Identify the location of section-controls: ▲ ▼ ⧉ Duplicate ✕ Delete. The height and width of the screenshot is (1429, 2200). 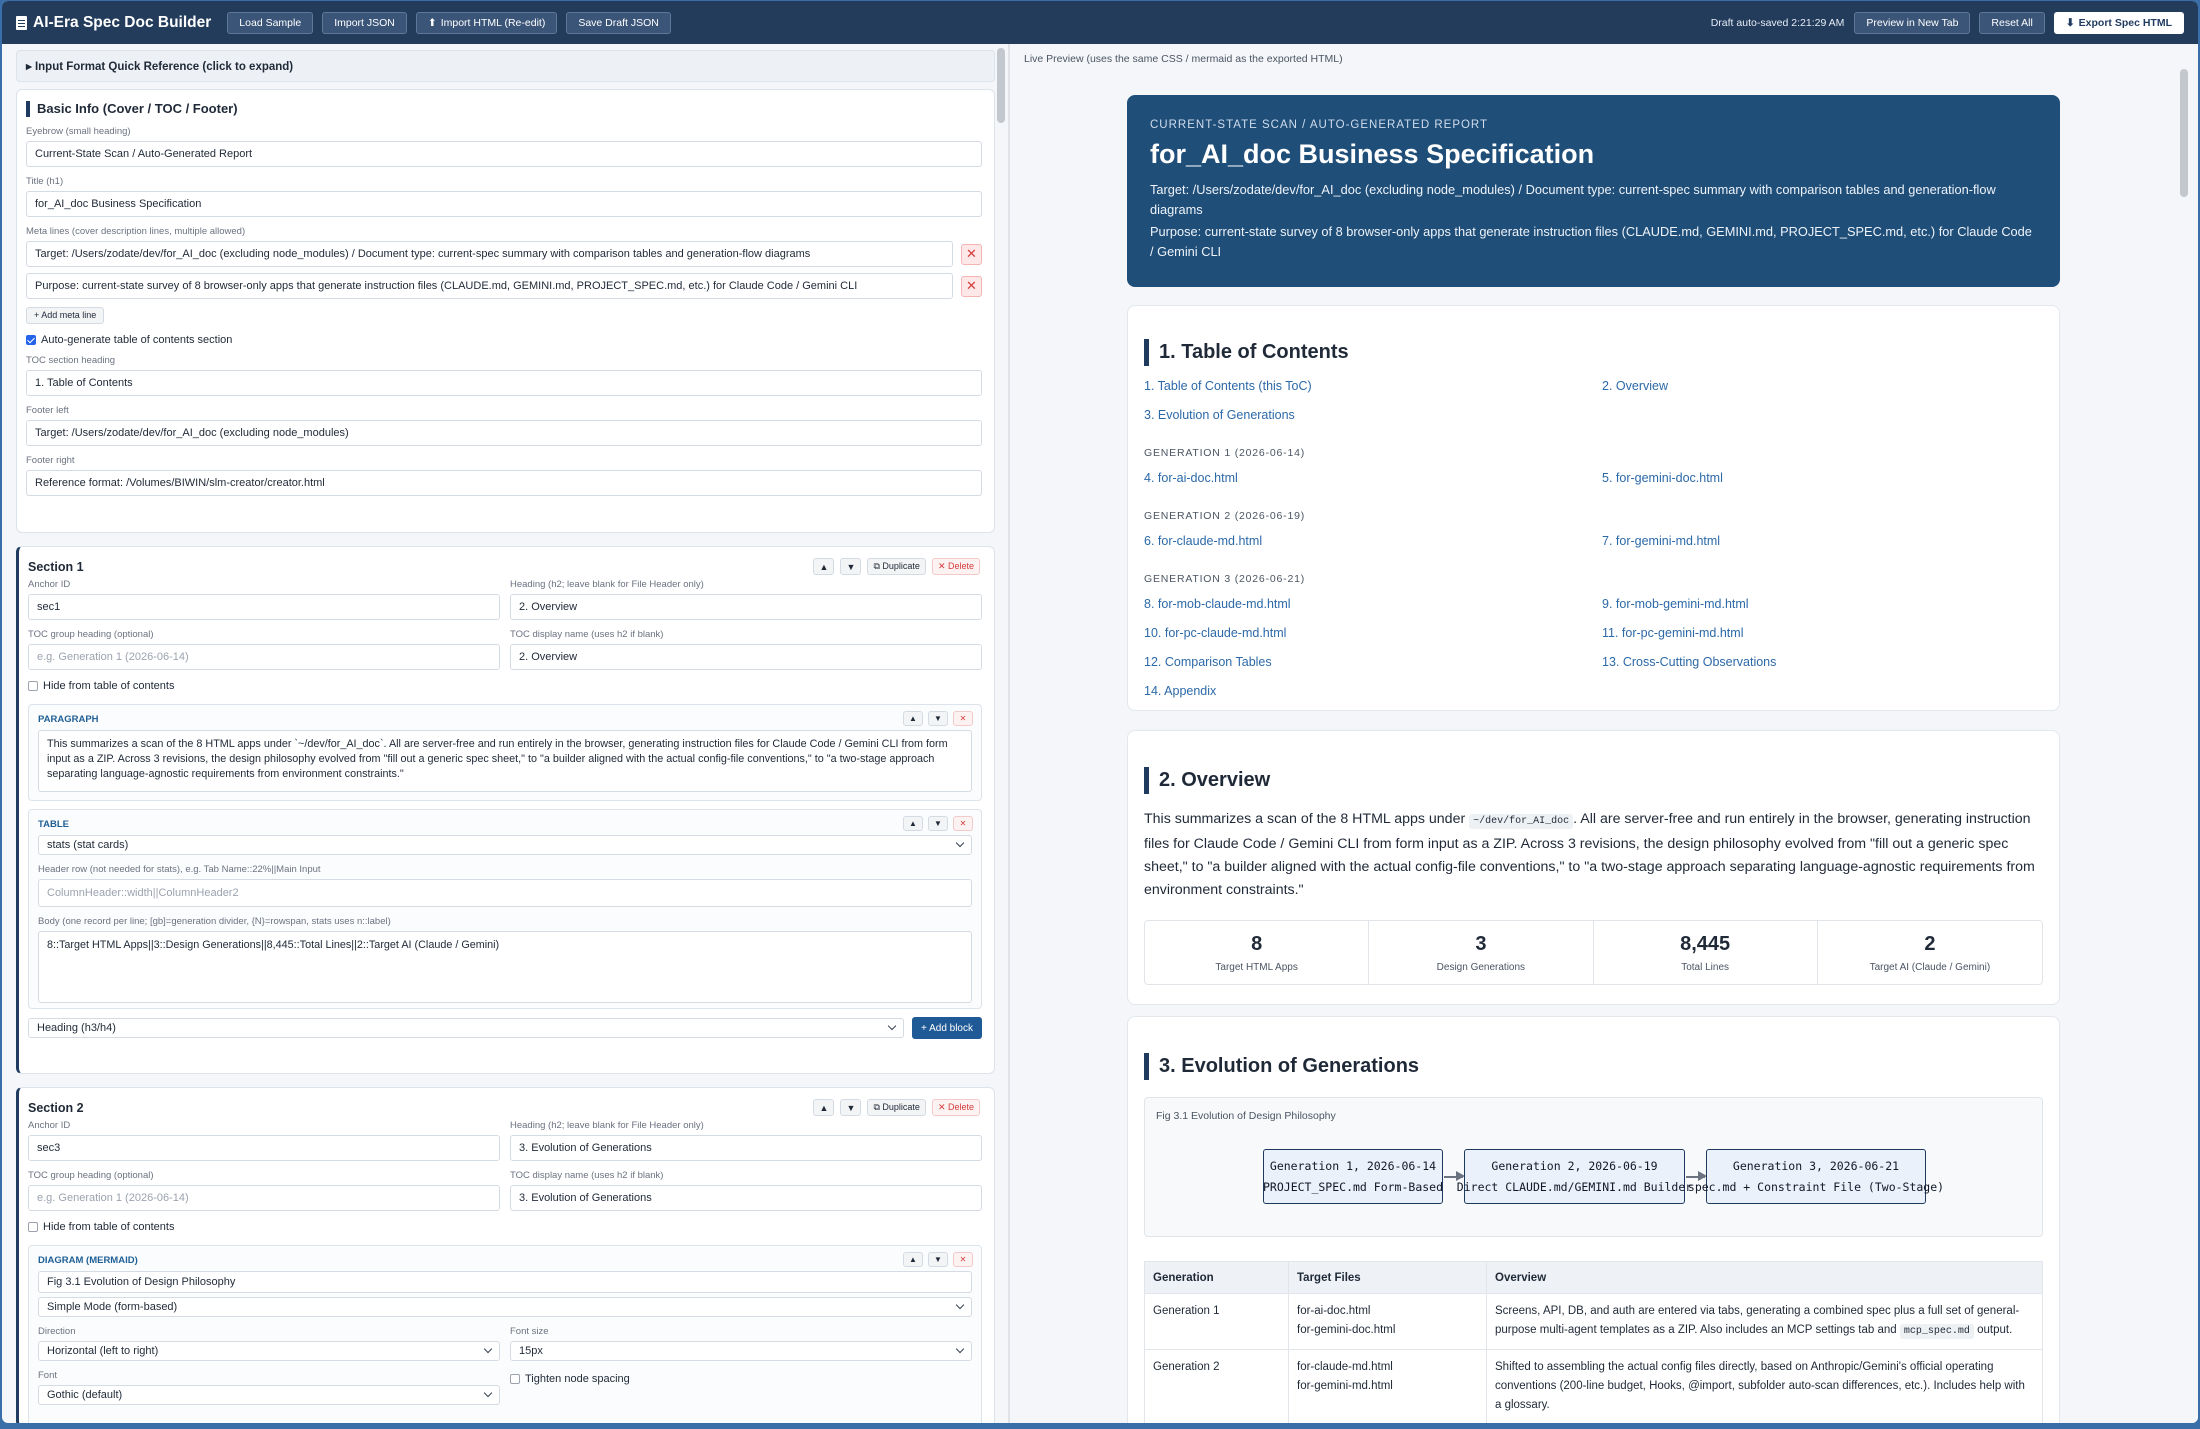
(896, 566).